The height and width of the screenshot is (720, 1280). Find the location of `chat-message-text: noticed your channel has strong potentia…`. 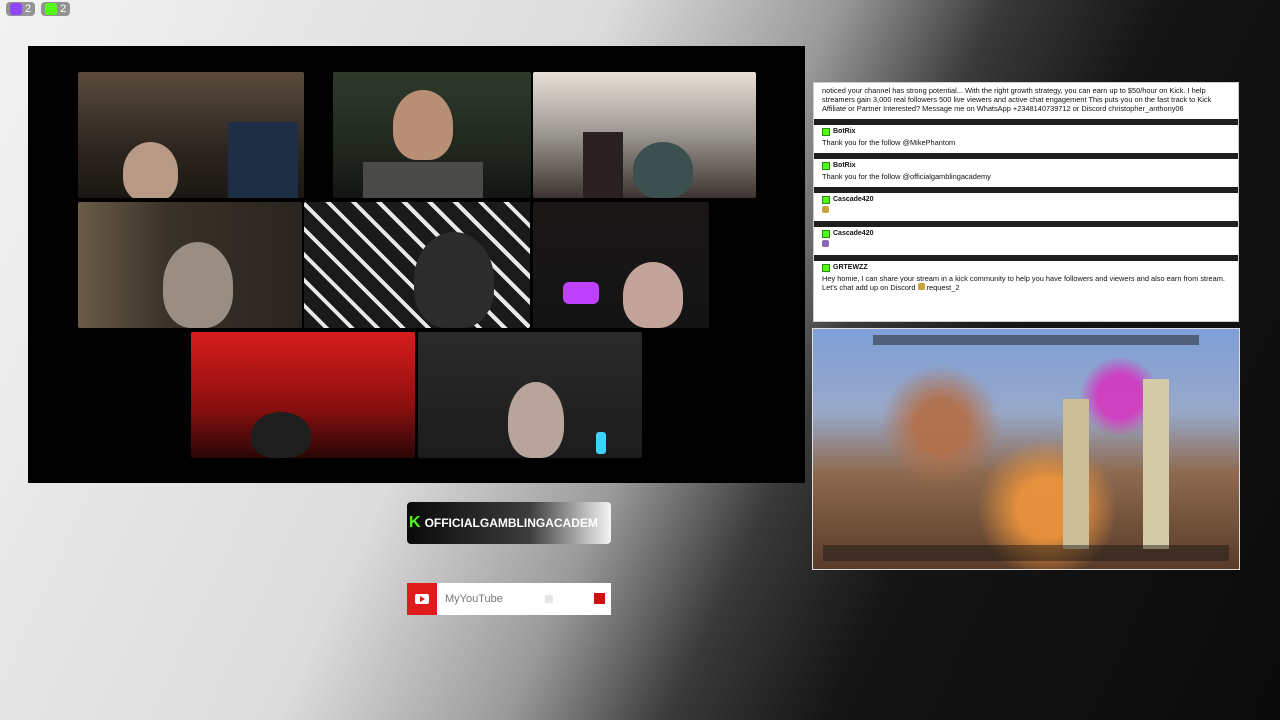

chat-message-text: noticed your channel has strong potentia… is located at coordinates (1017, 99).